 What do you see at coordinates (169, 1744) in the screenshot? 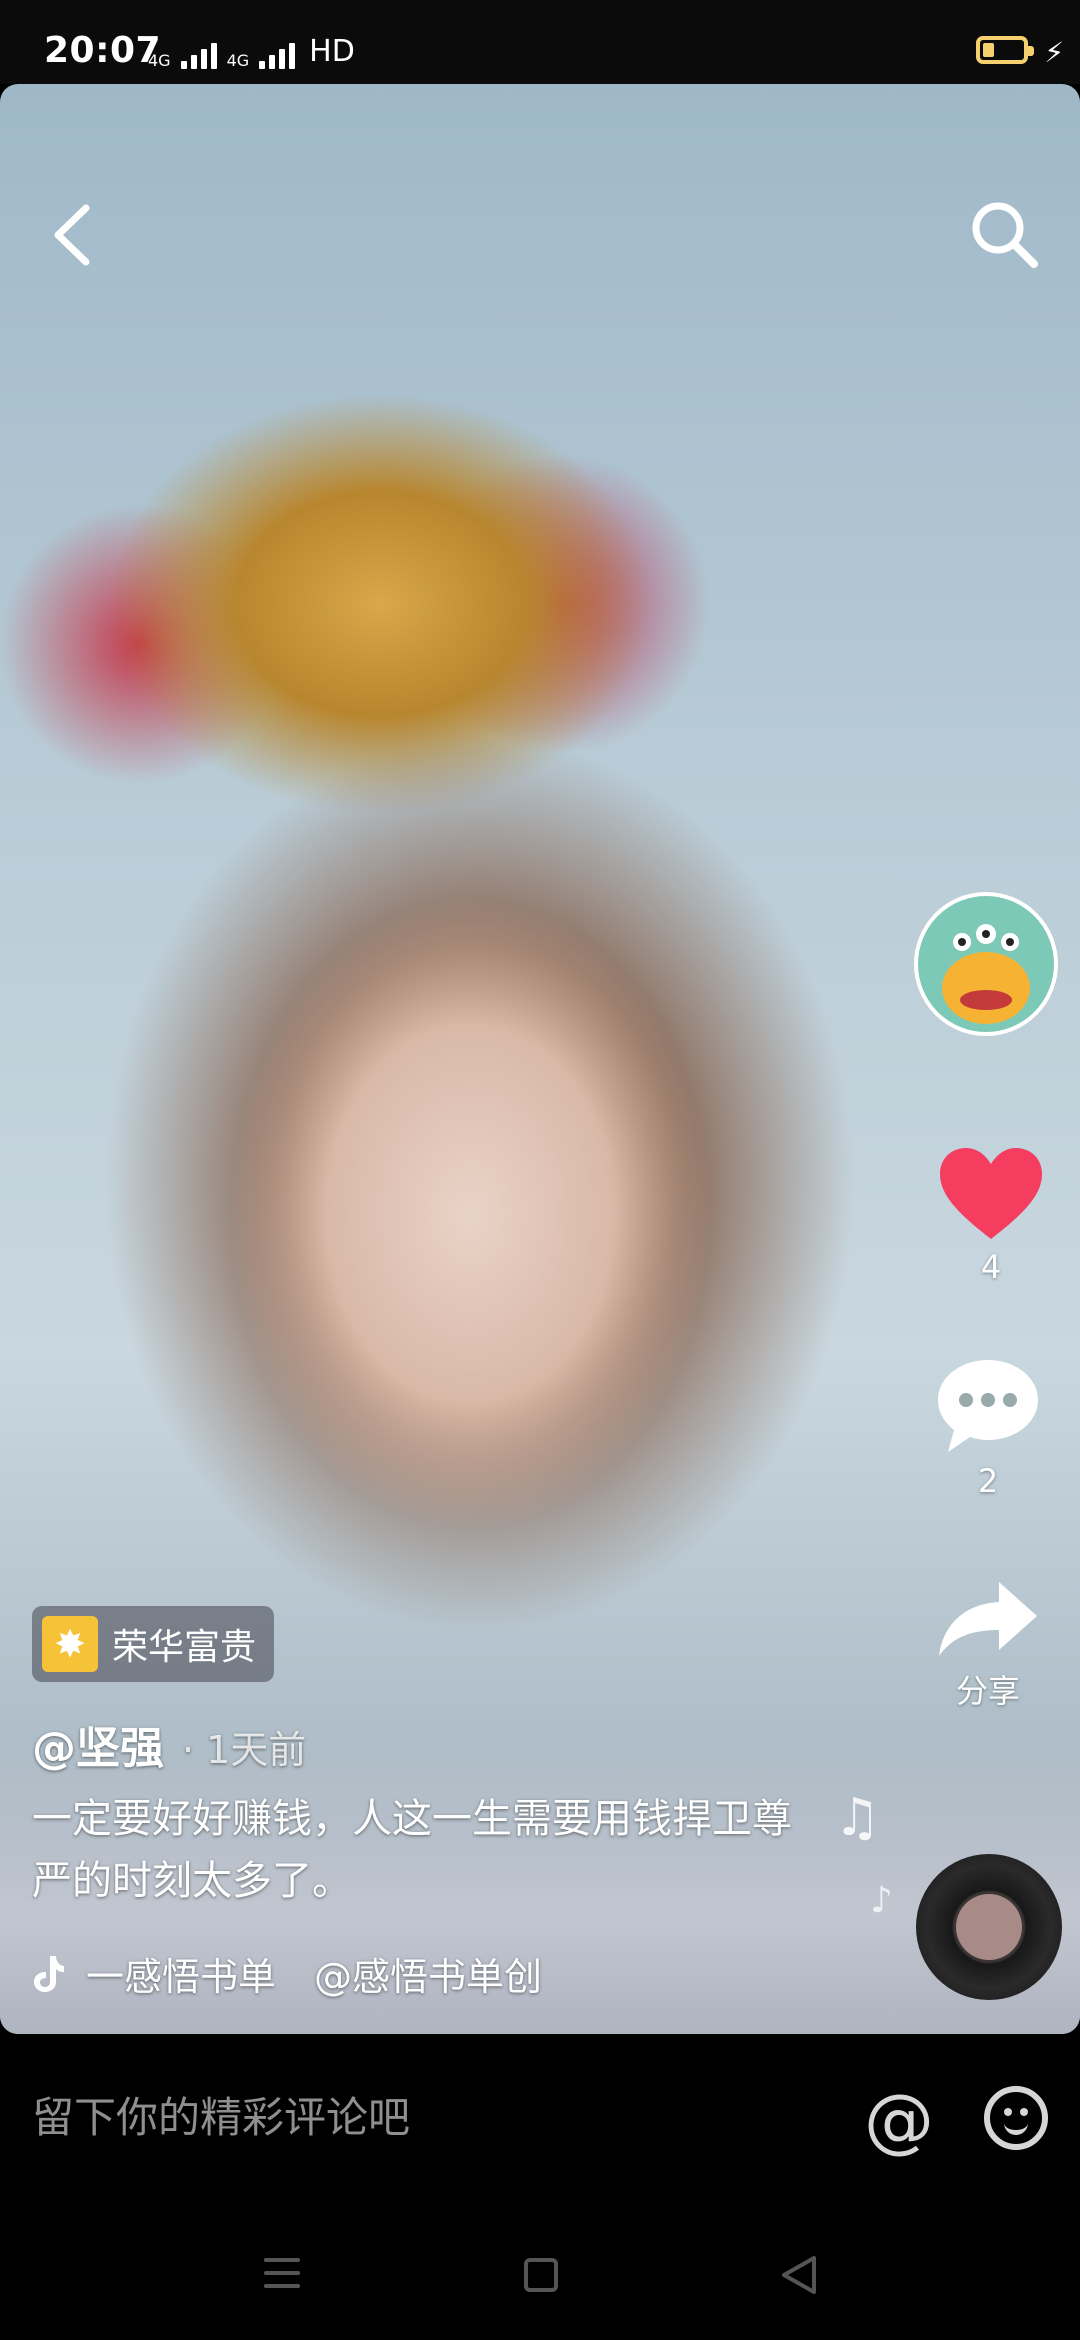
I see `author-meta: @坚强 · 1天前` at bounding box center [169, 1744].